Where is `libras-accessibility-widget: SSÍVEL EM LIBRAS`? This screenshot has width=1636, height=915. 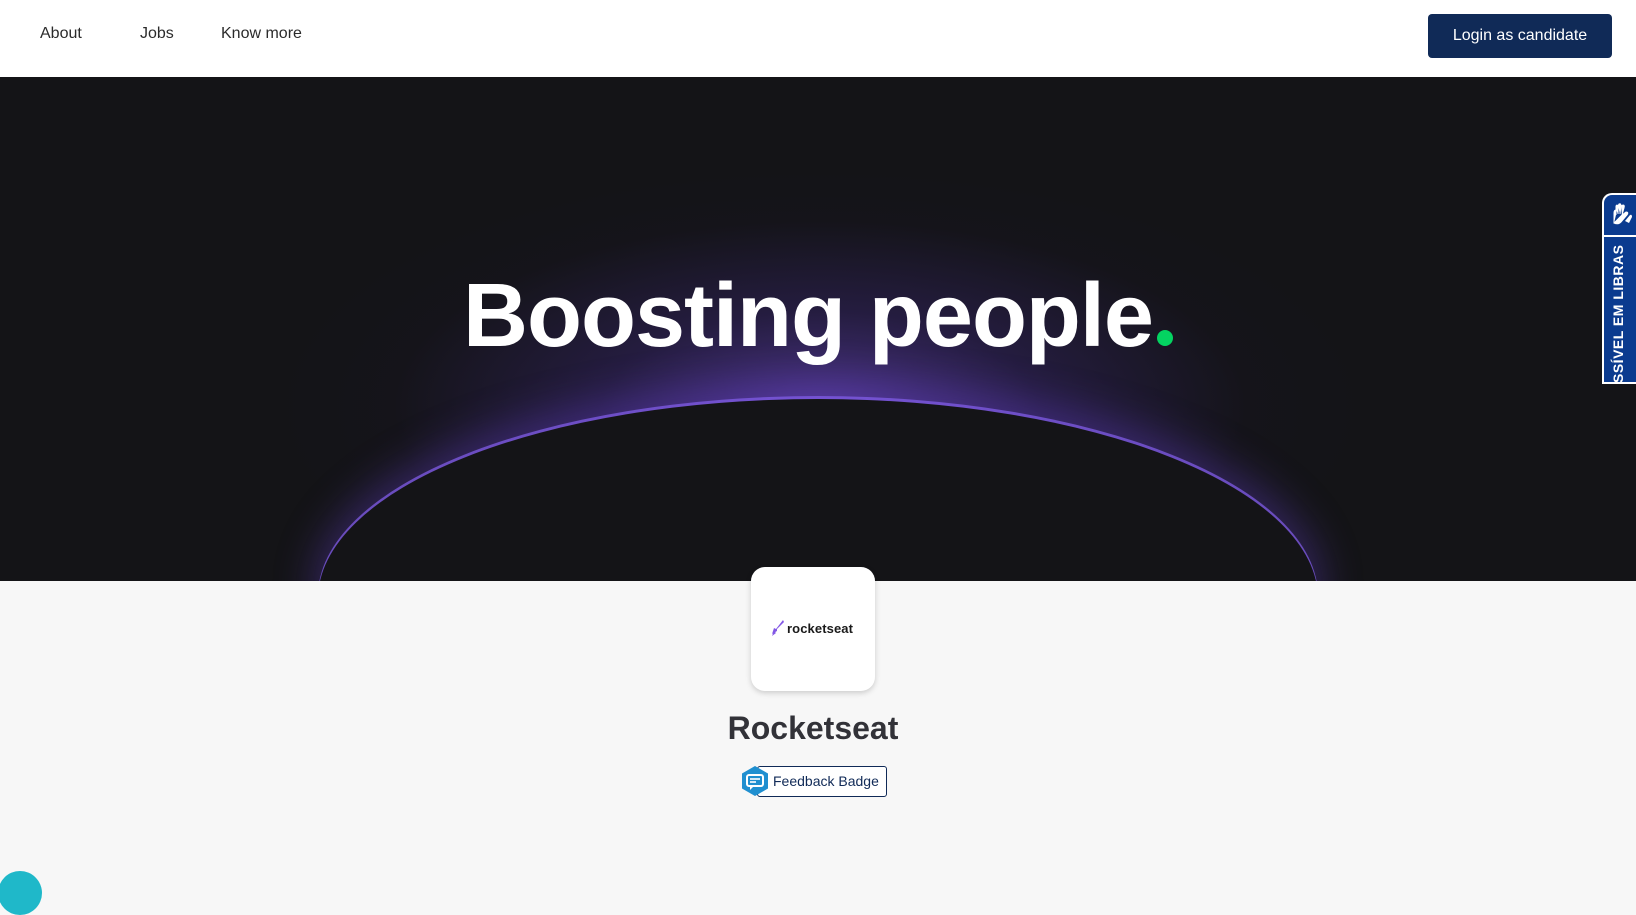
libras-accessibility-widget: SSÍVEL EM LIBRAS is located at coordinates (1619, 288).